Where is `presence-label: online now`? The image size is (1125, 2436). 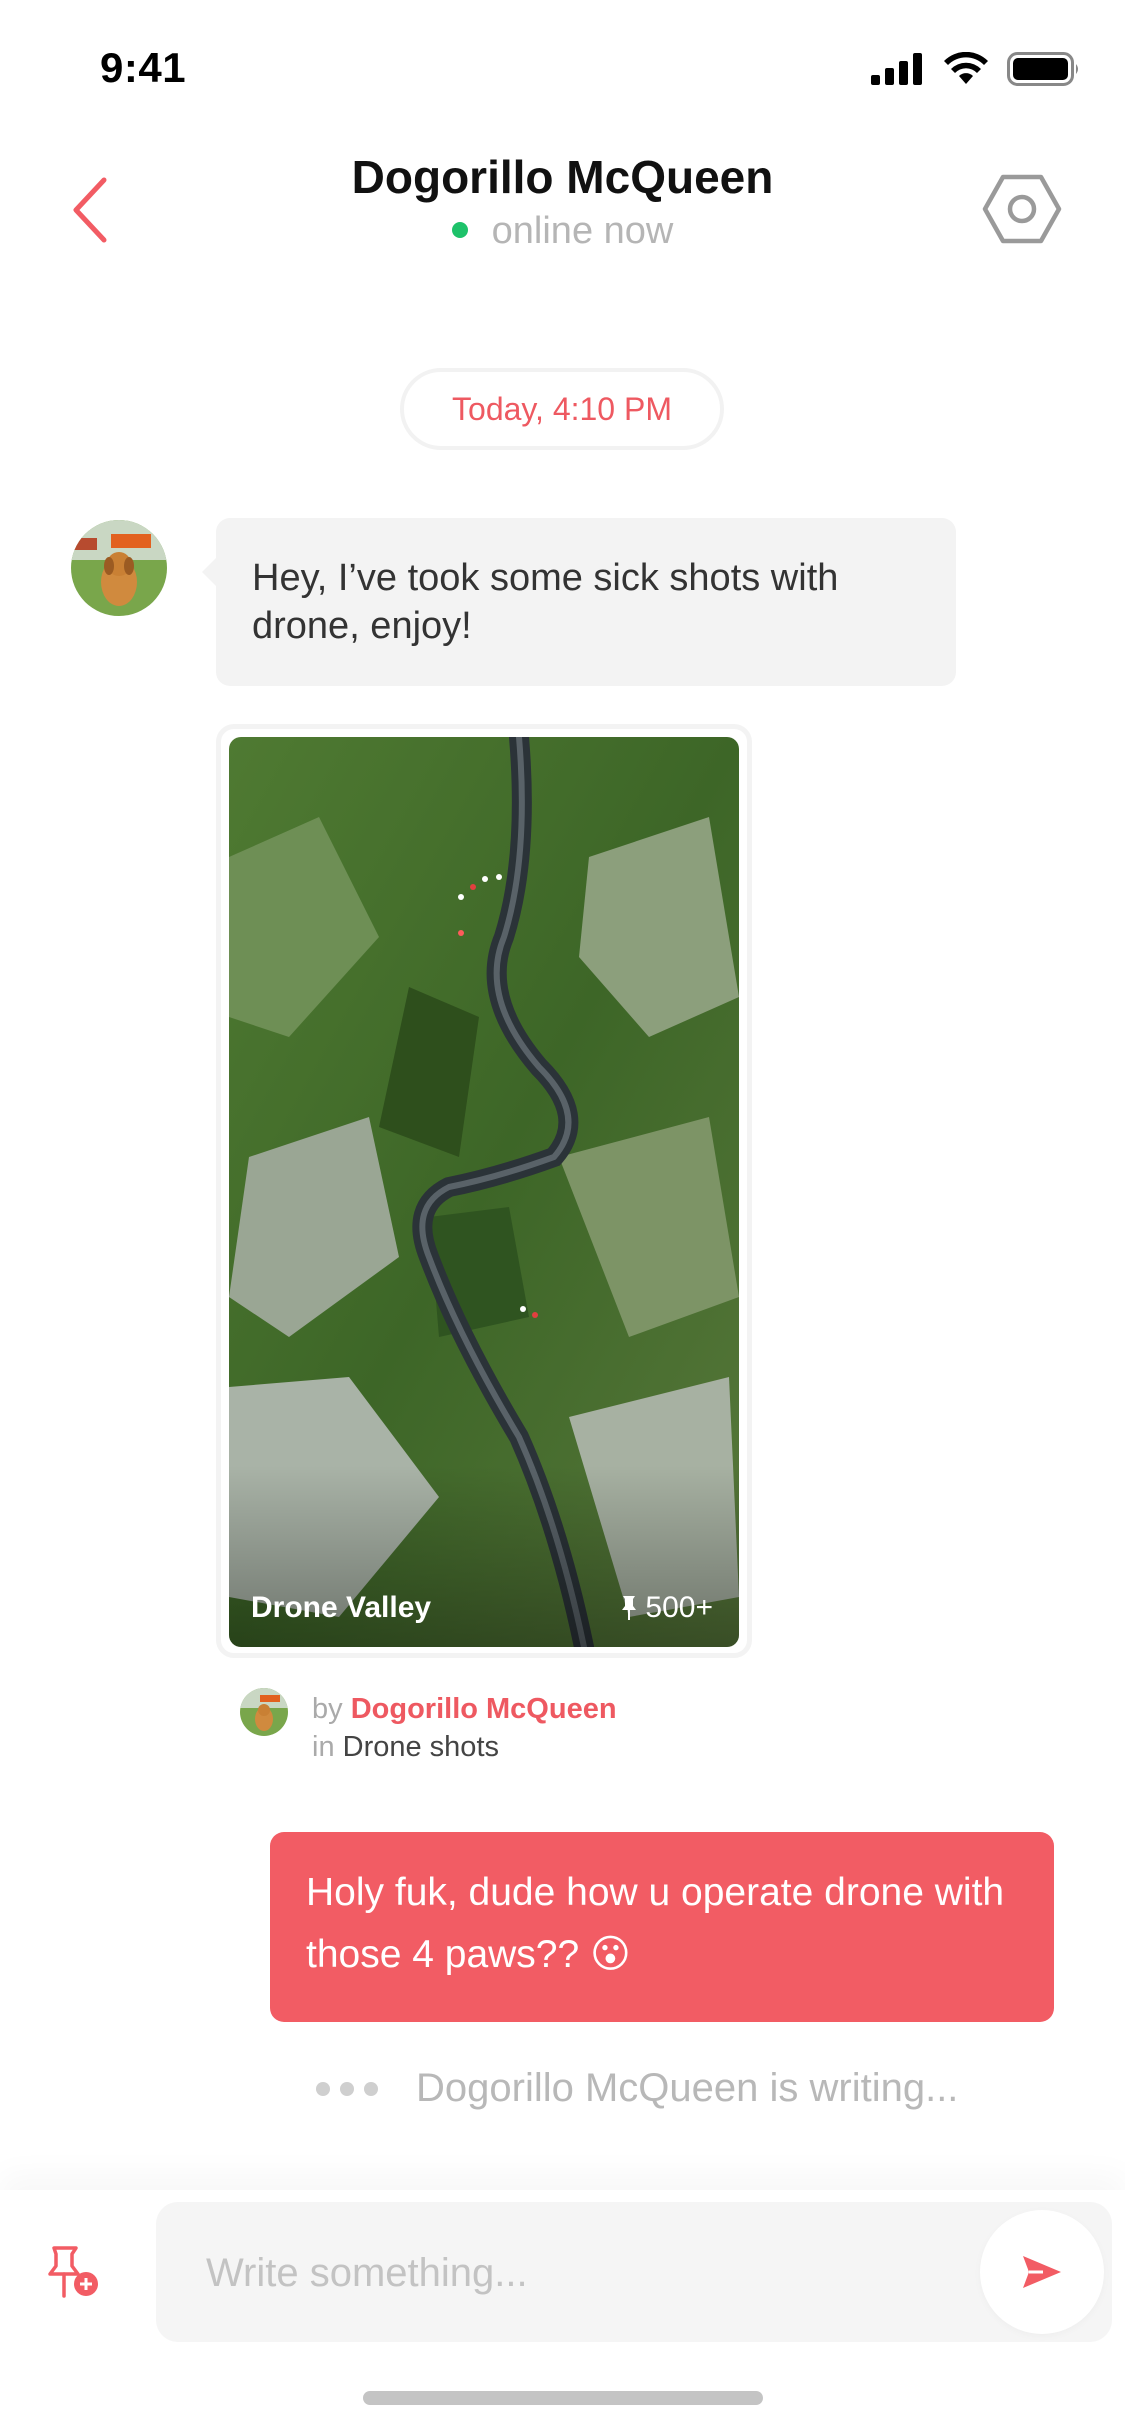 presence-label: online now is located at coordinates (582, 231).